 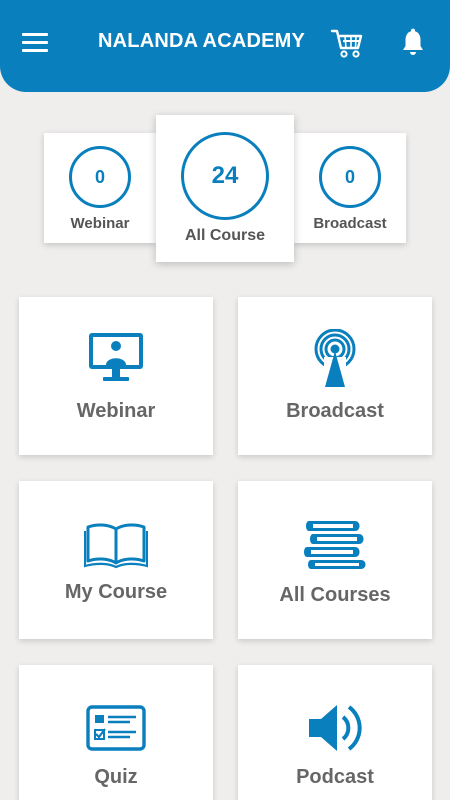 What do you see at coordinates (350, 223) in the screenshot?
I see `broadcast-count-label: Broadcast` at bounding box center [350, 223].